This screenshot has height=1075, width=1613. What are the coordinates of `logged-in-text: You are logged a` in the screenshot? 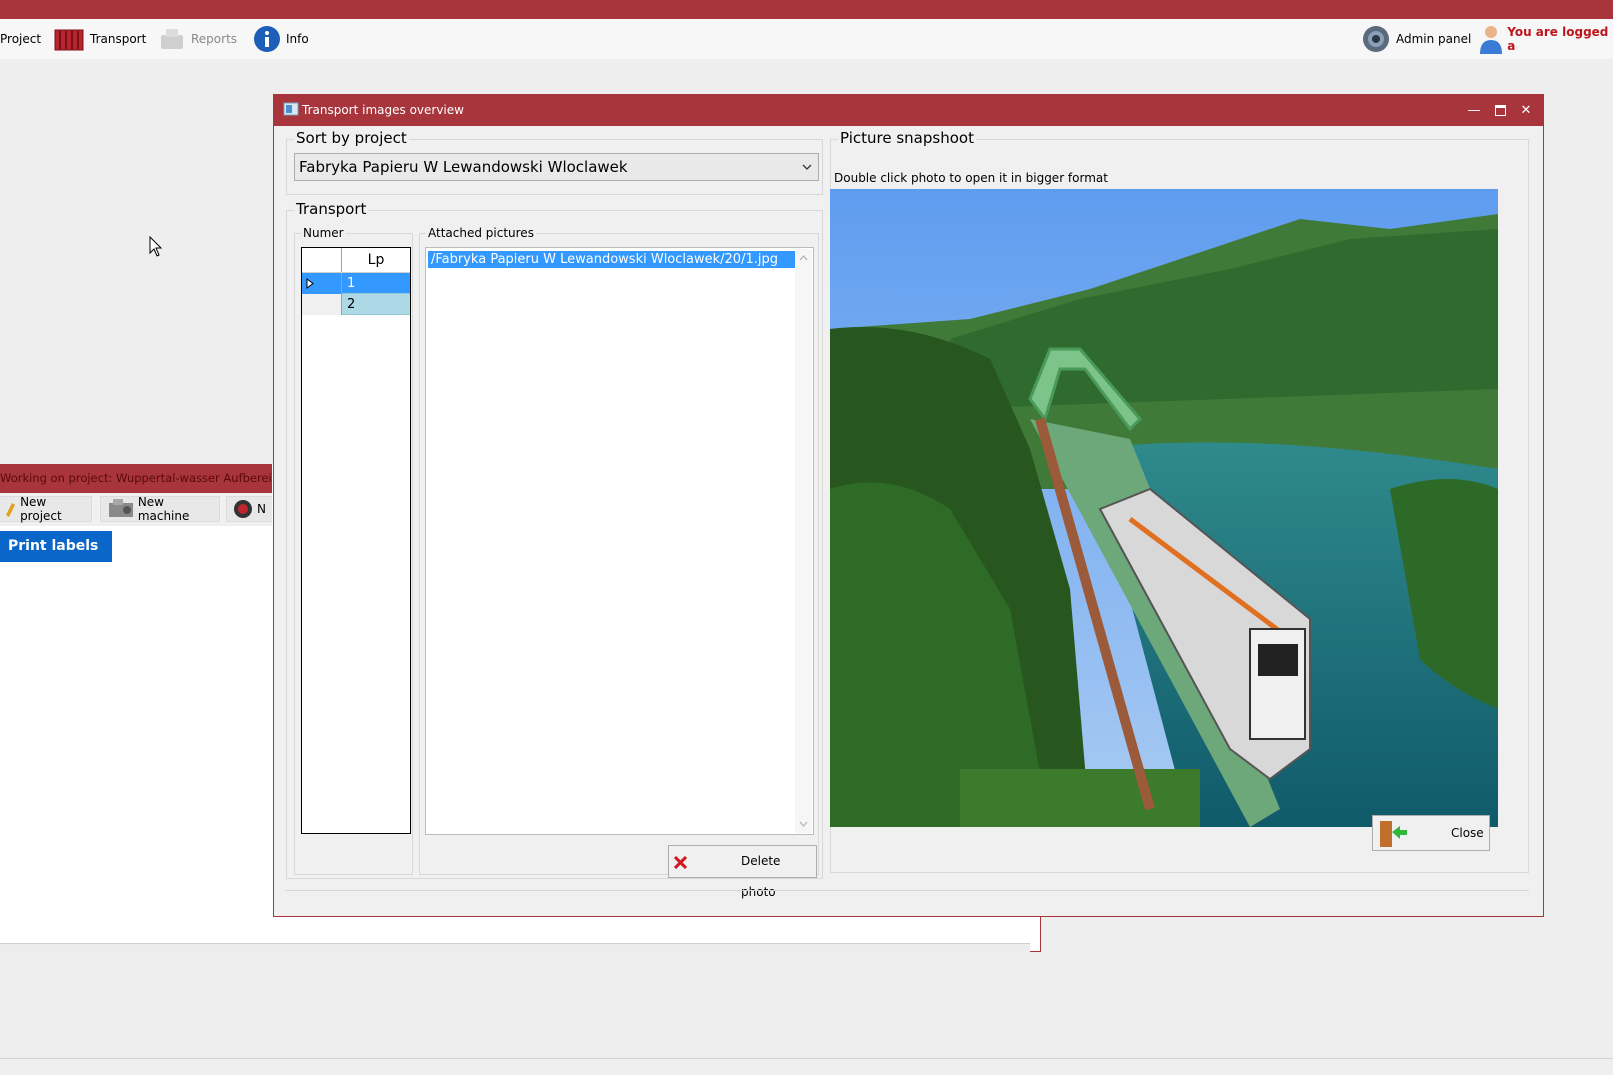 It's located at (1558, 39).